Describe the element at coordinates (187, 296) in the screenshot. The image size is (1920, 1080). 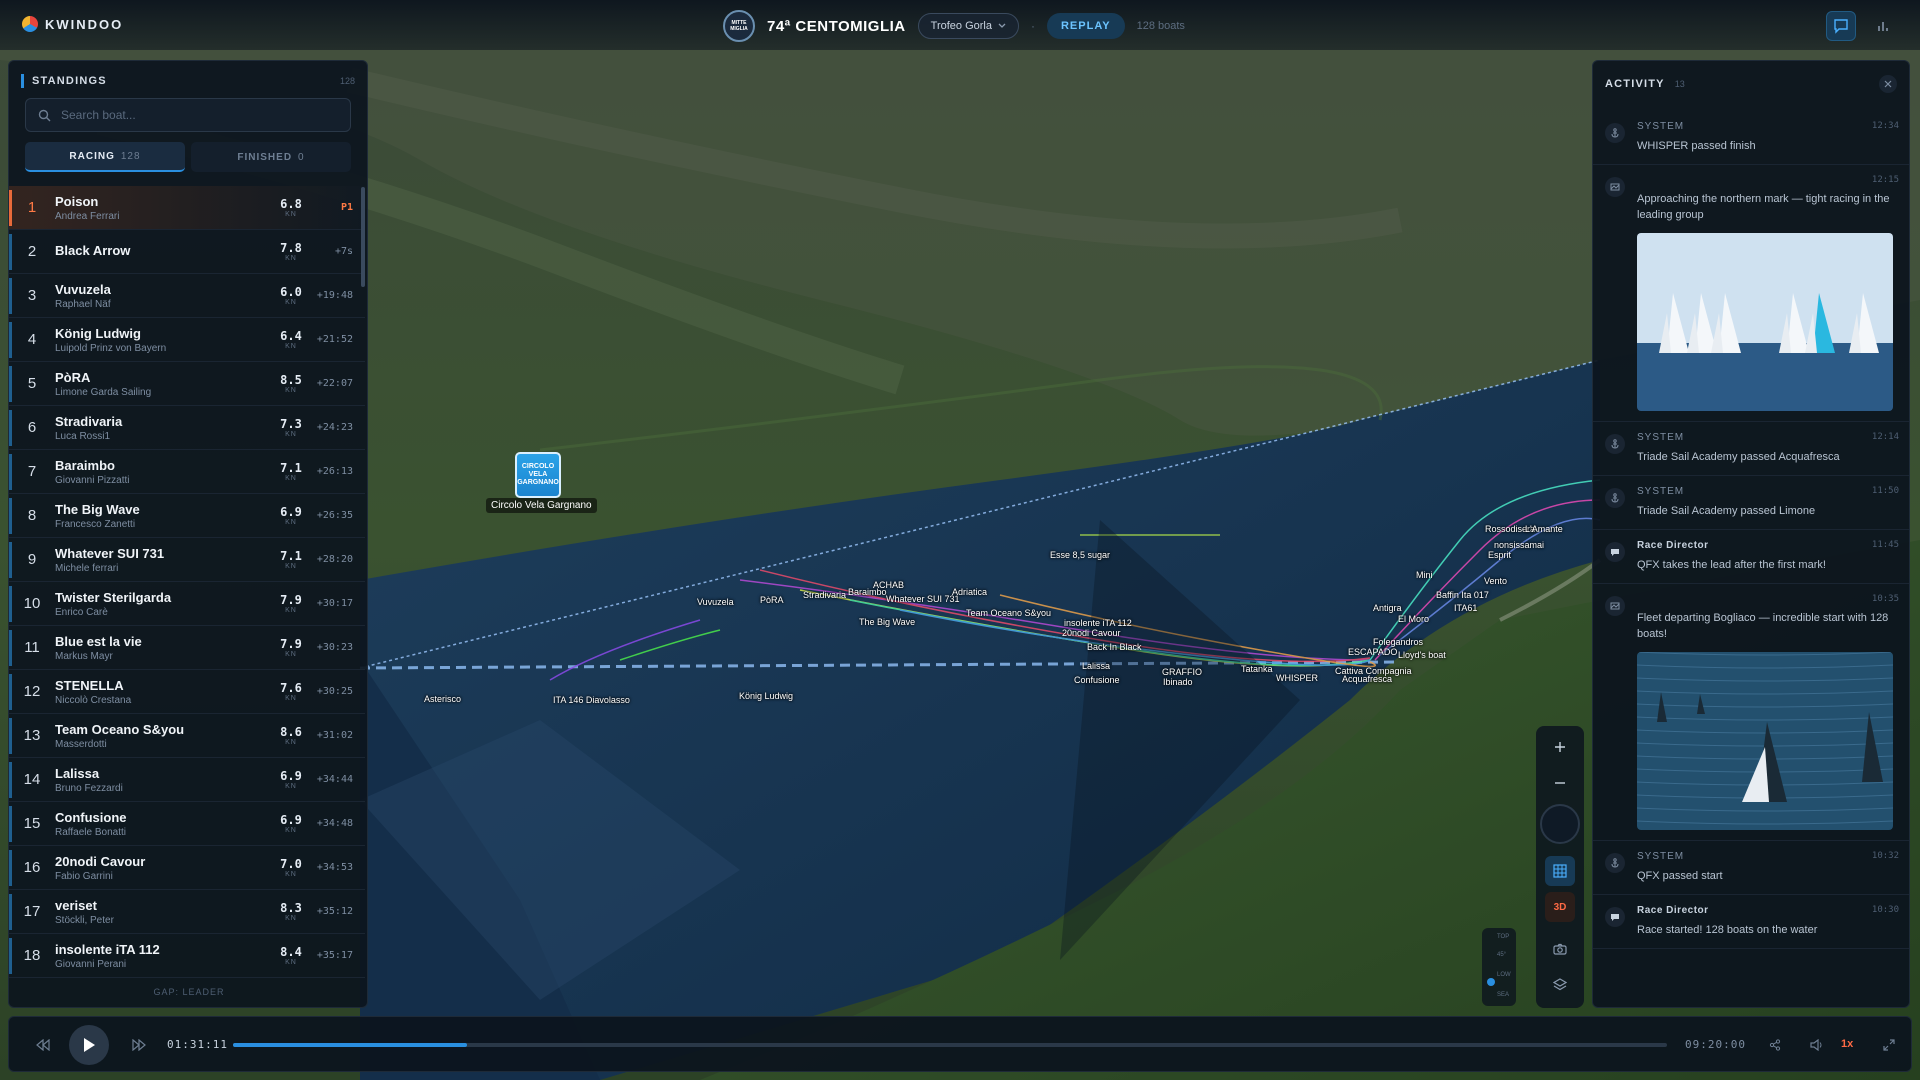
I see `standings-row: 3 Vuvuzela Raphael Näf 6.0 KN +19:48` at that location.